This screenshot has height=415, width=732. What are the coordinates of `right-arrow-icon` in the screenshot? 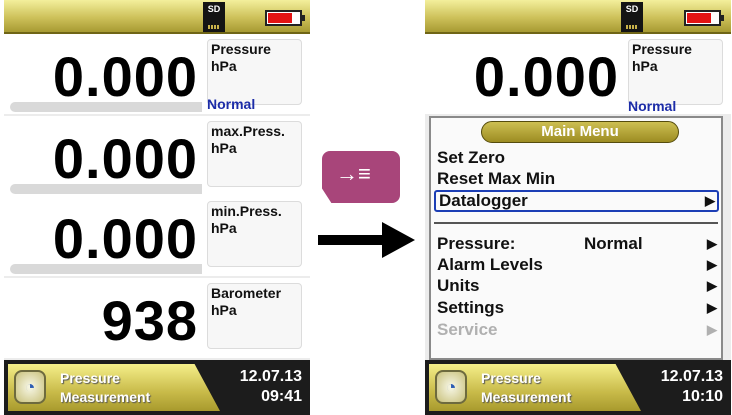 It's located at (366, 240).